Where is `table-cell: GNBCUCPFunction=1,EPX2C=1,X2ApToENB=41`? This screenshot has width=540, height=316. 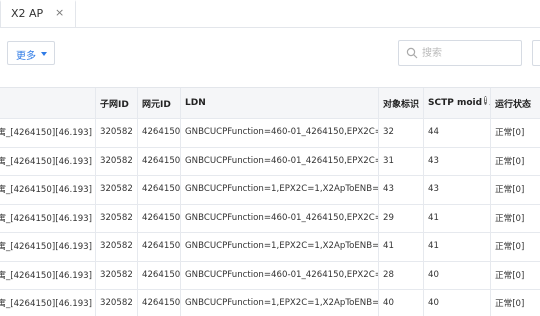 table-cell: GNBCUCPFunction=1,EPX2C=1,X2ApToENB=41 is located at coordinates (280, 246).